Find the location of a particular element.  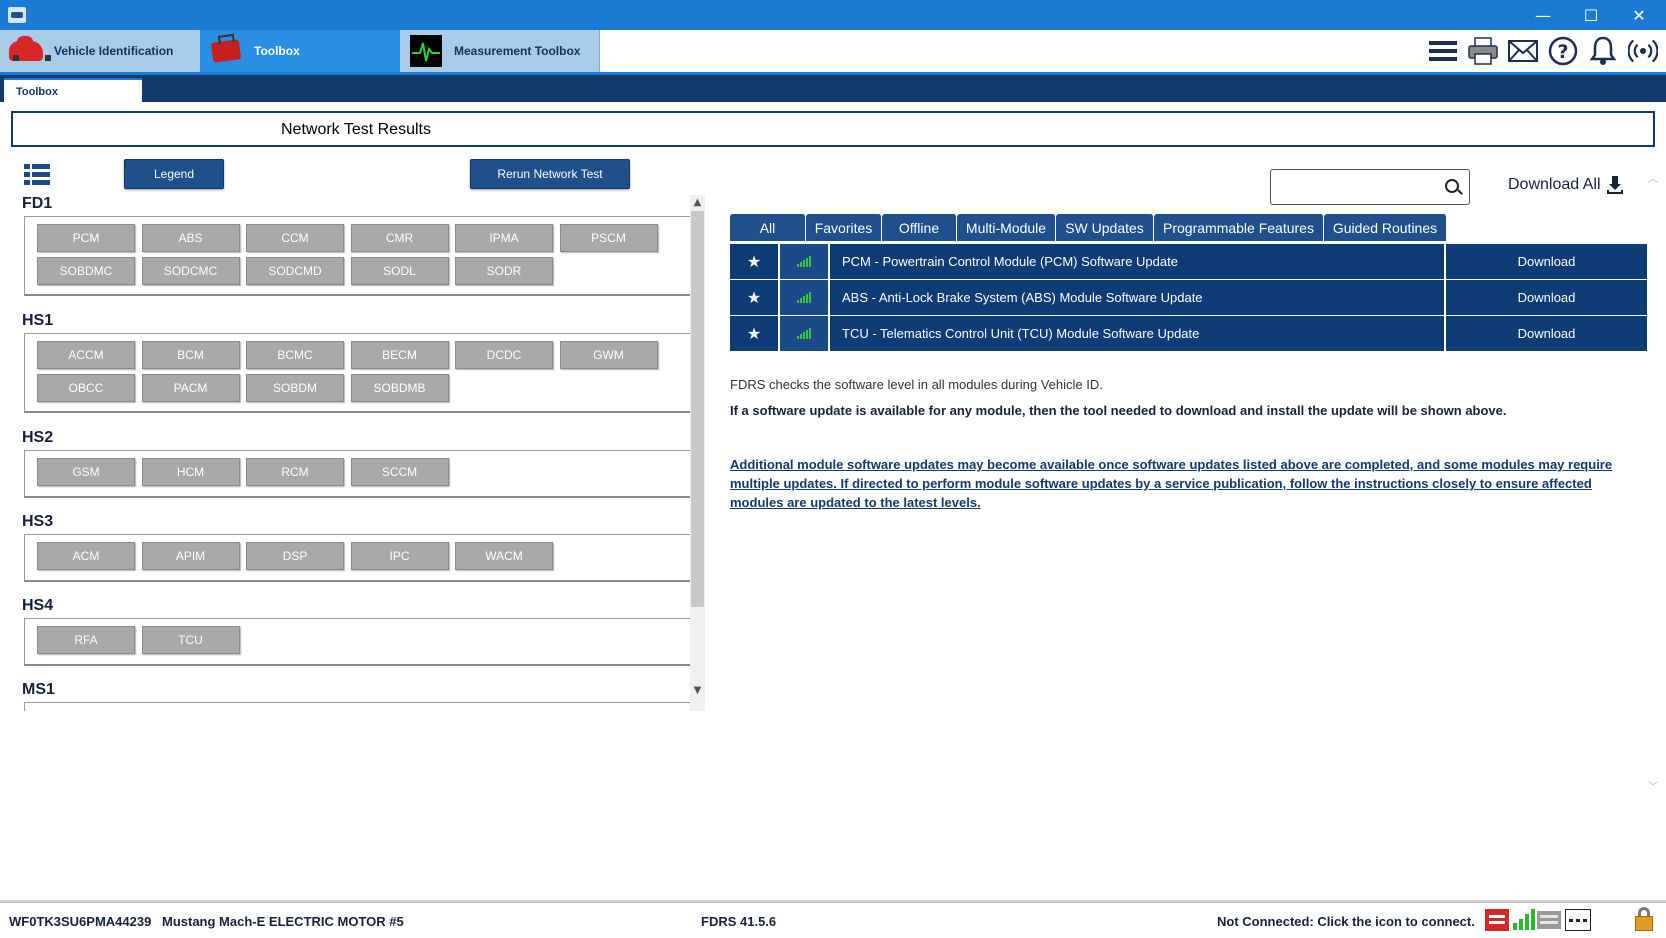

scroll-up-icon: ▲ is located at coordinates (697, 202).